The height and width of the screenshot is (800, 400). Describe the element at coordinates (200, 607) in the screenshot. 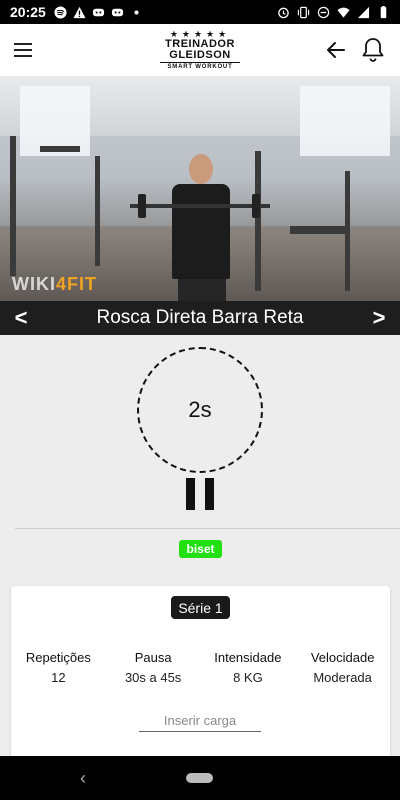

I see `series-chip: Série 1` at that location.